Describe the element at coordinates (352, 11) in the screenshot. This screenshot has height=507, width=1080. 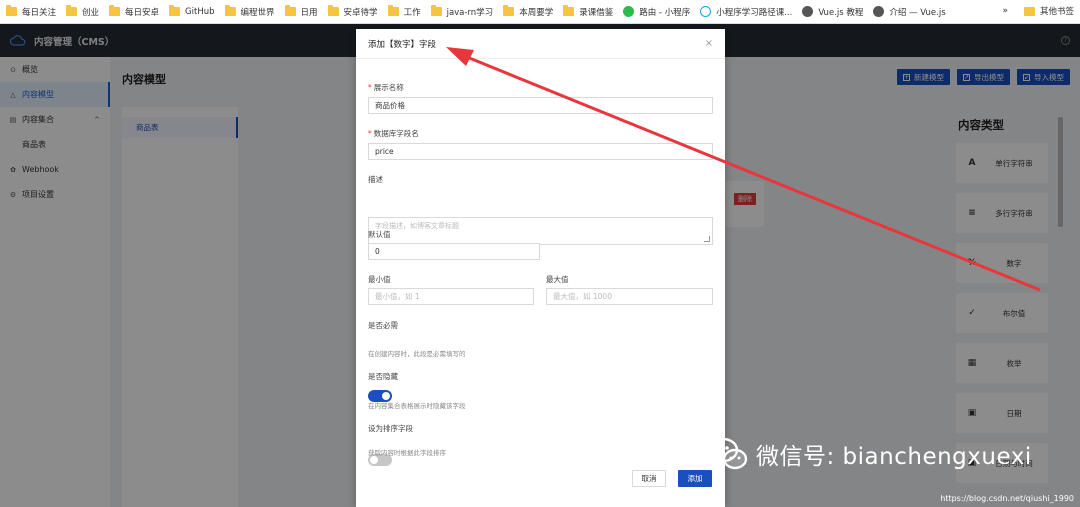
I see `bookmark-item: 安卓待学` at that location.